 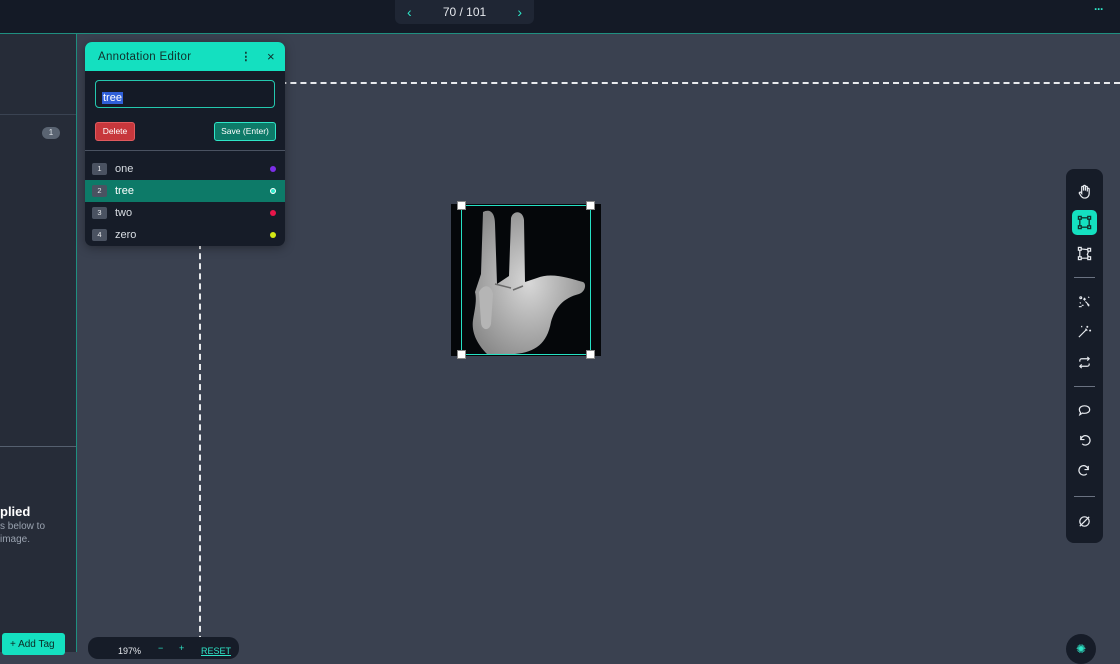 I want to click on zoom-level: 197%, so click(x=130, y=651).